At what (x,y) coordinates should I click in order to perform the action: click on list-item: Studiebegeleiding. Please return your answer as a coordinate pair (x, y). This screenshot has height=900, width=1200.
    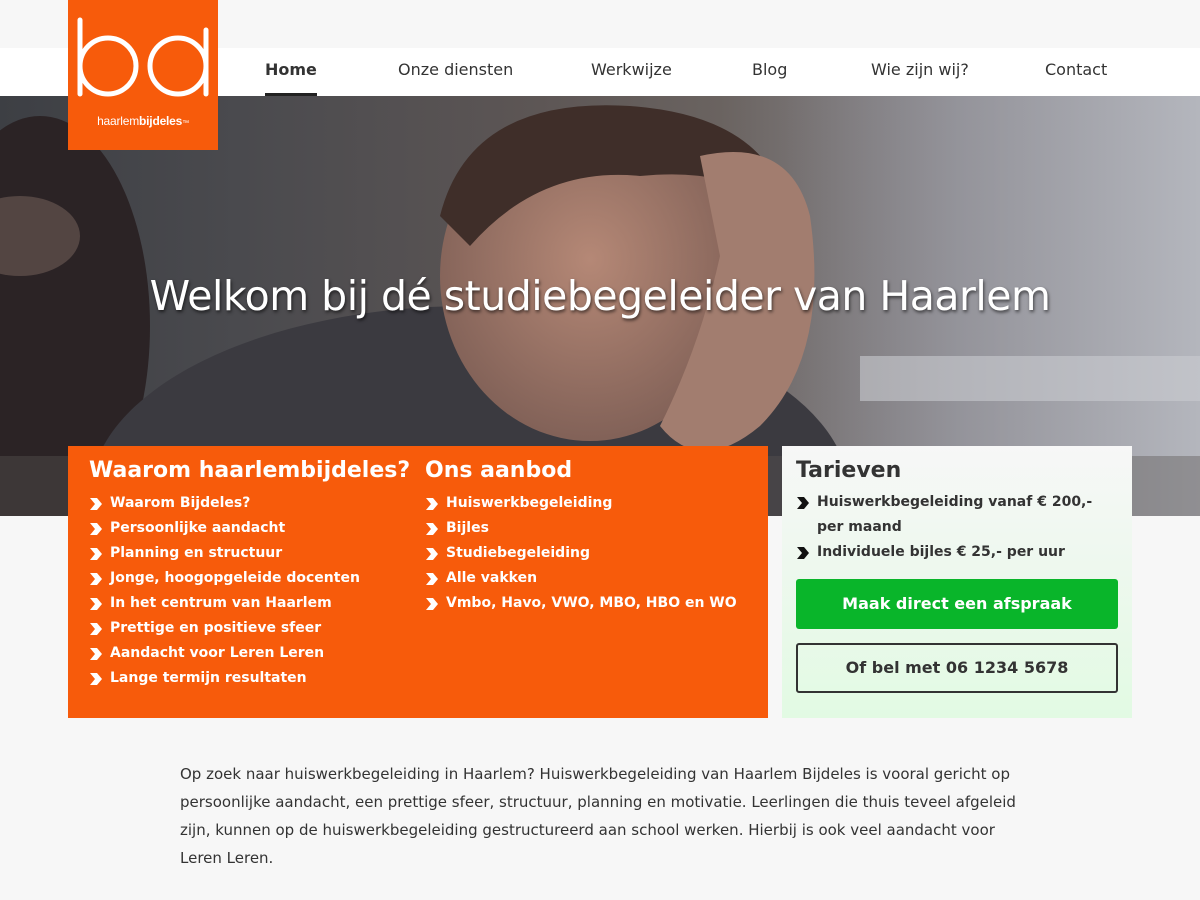
    Looking at the image, I should click on (581, 553).